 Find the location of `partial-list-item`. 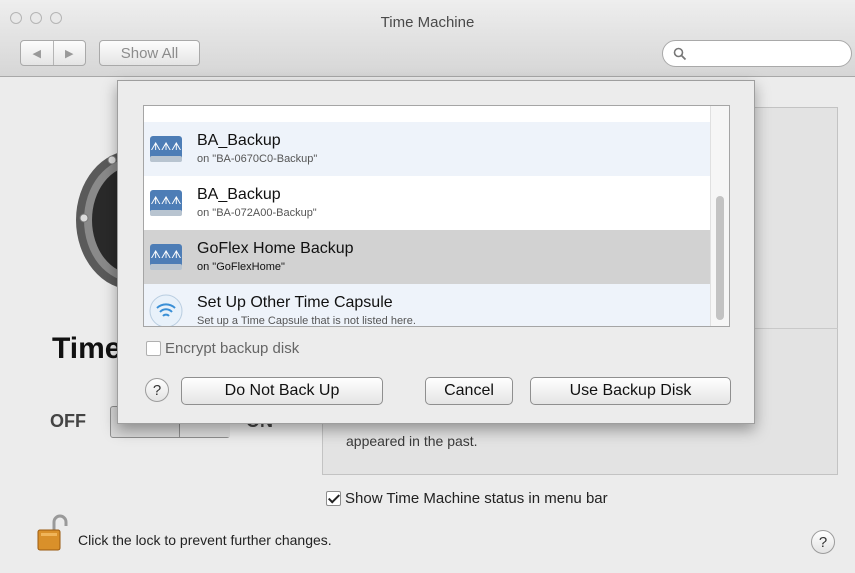

partial-list-item is located at coordinates (427, 114).